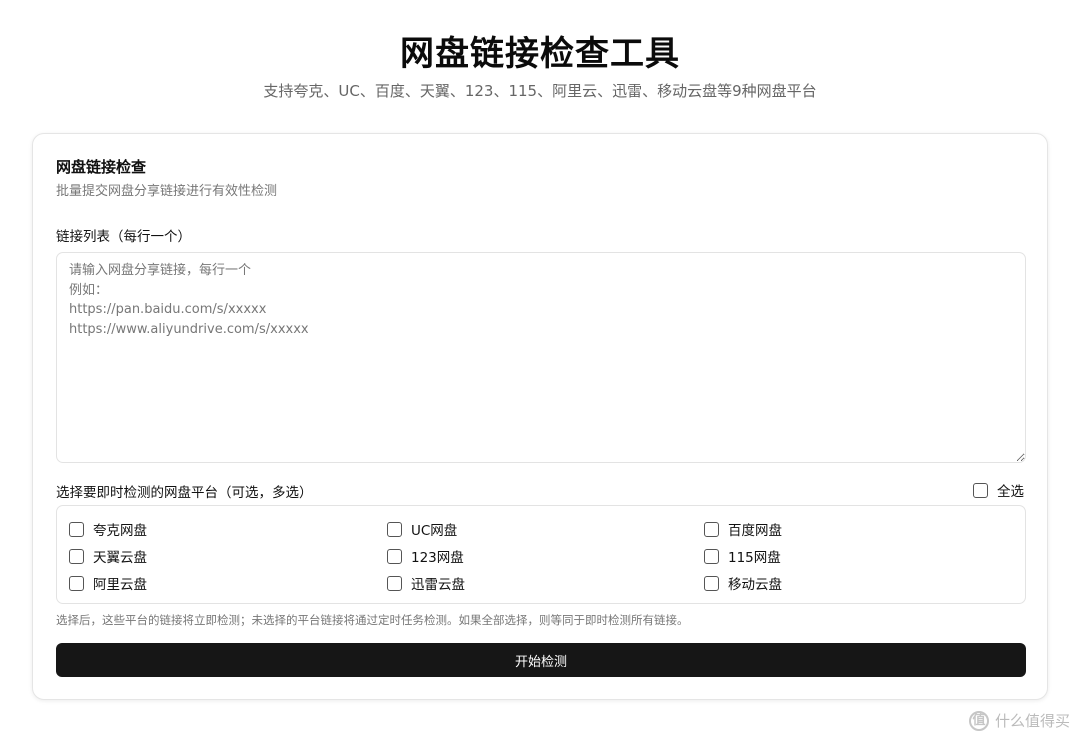 Image resolution: width=1080 pixels, height=743 pixels. I want to click on platform-option-xunlei: 迅雷云盘, so click(426, 583).